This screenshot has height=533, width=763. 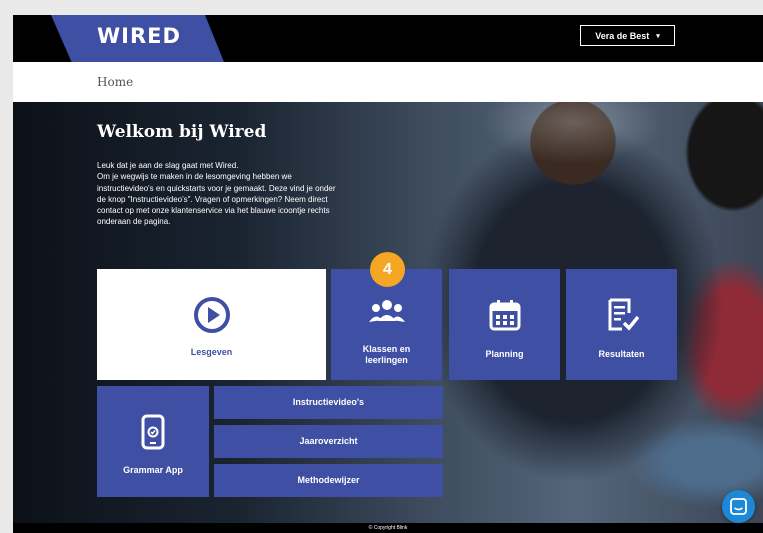 What do you see at coordinates (139, 36) in the screenshot?
I see `wired-logo: WIRED` at bounding box center [139, 36].